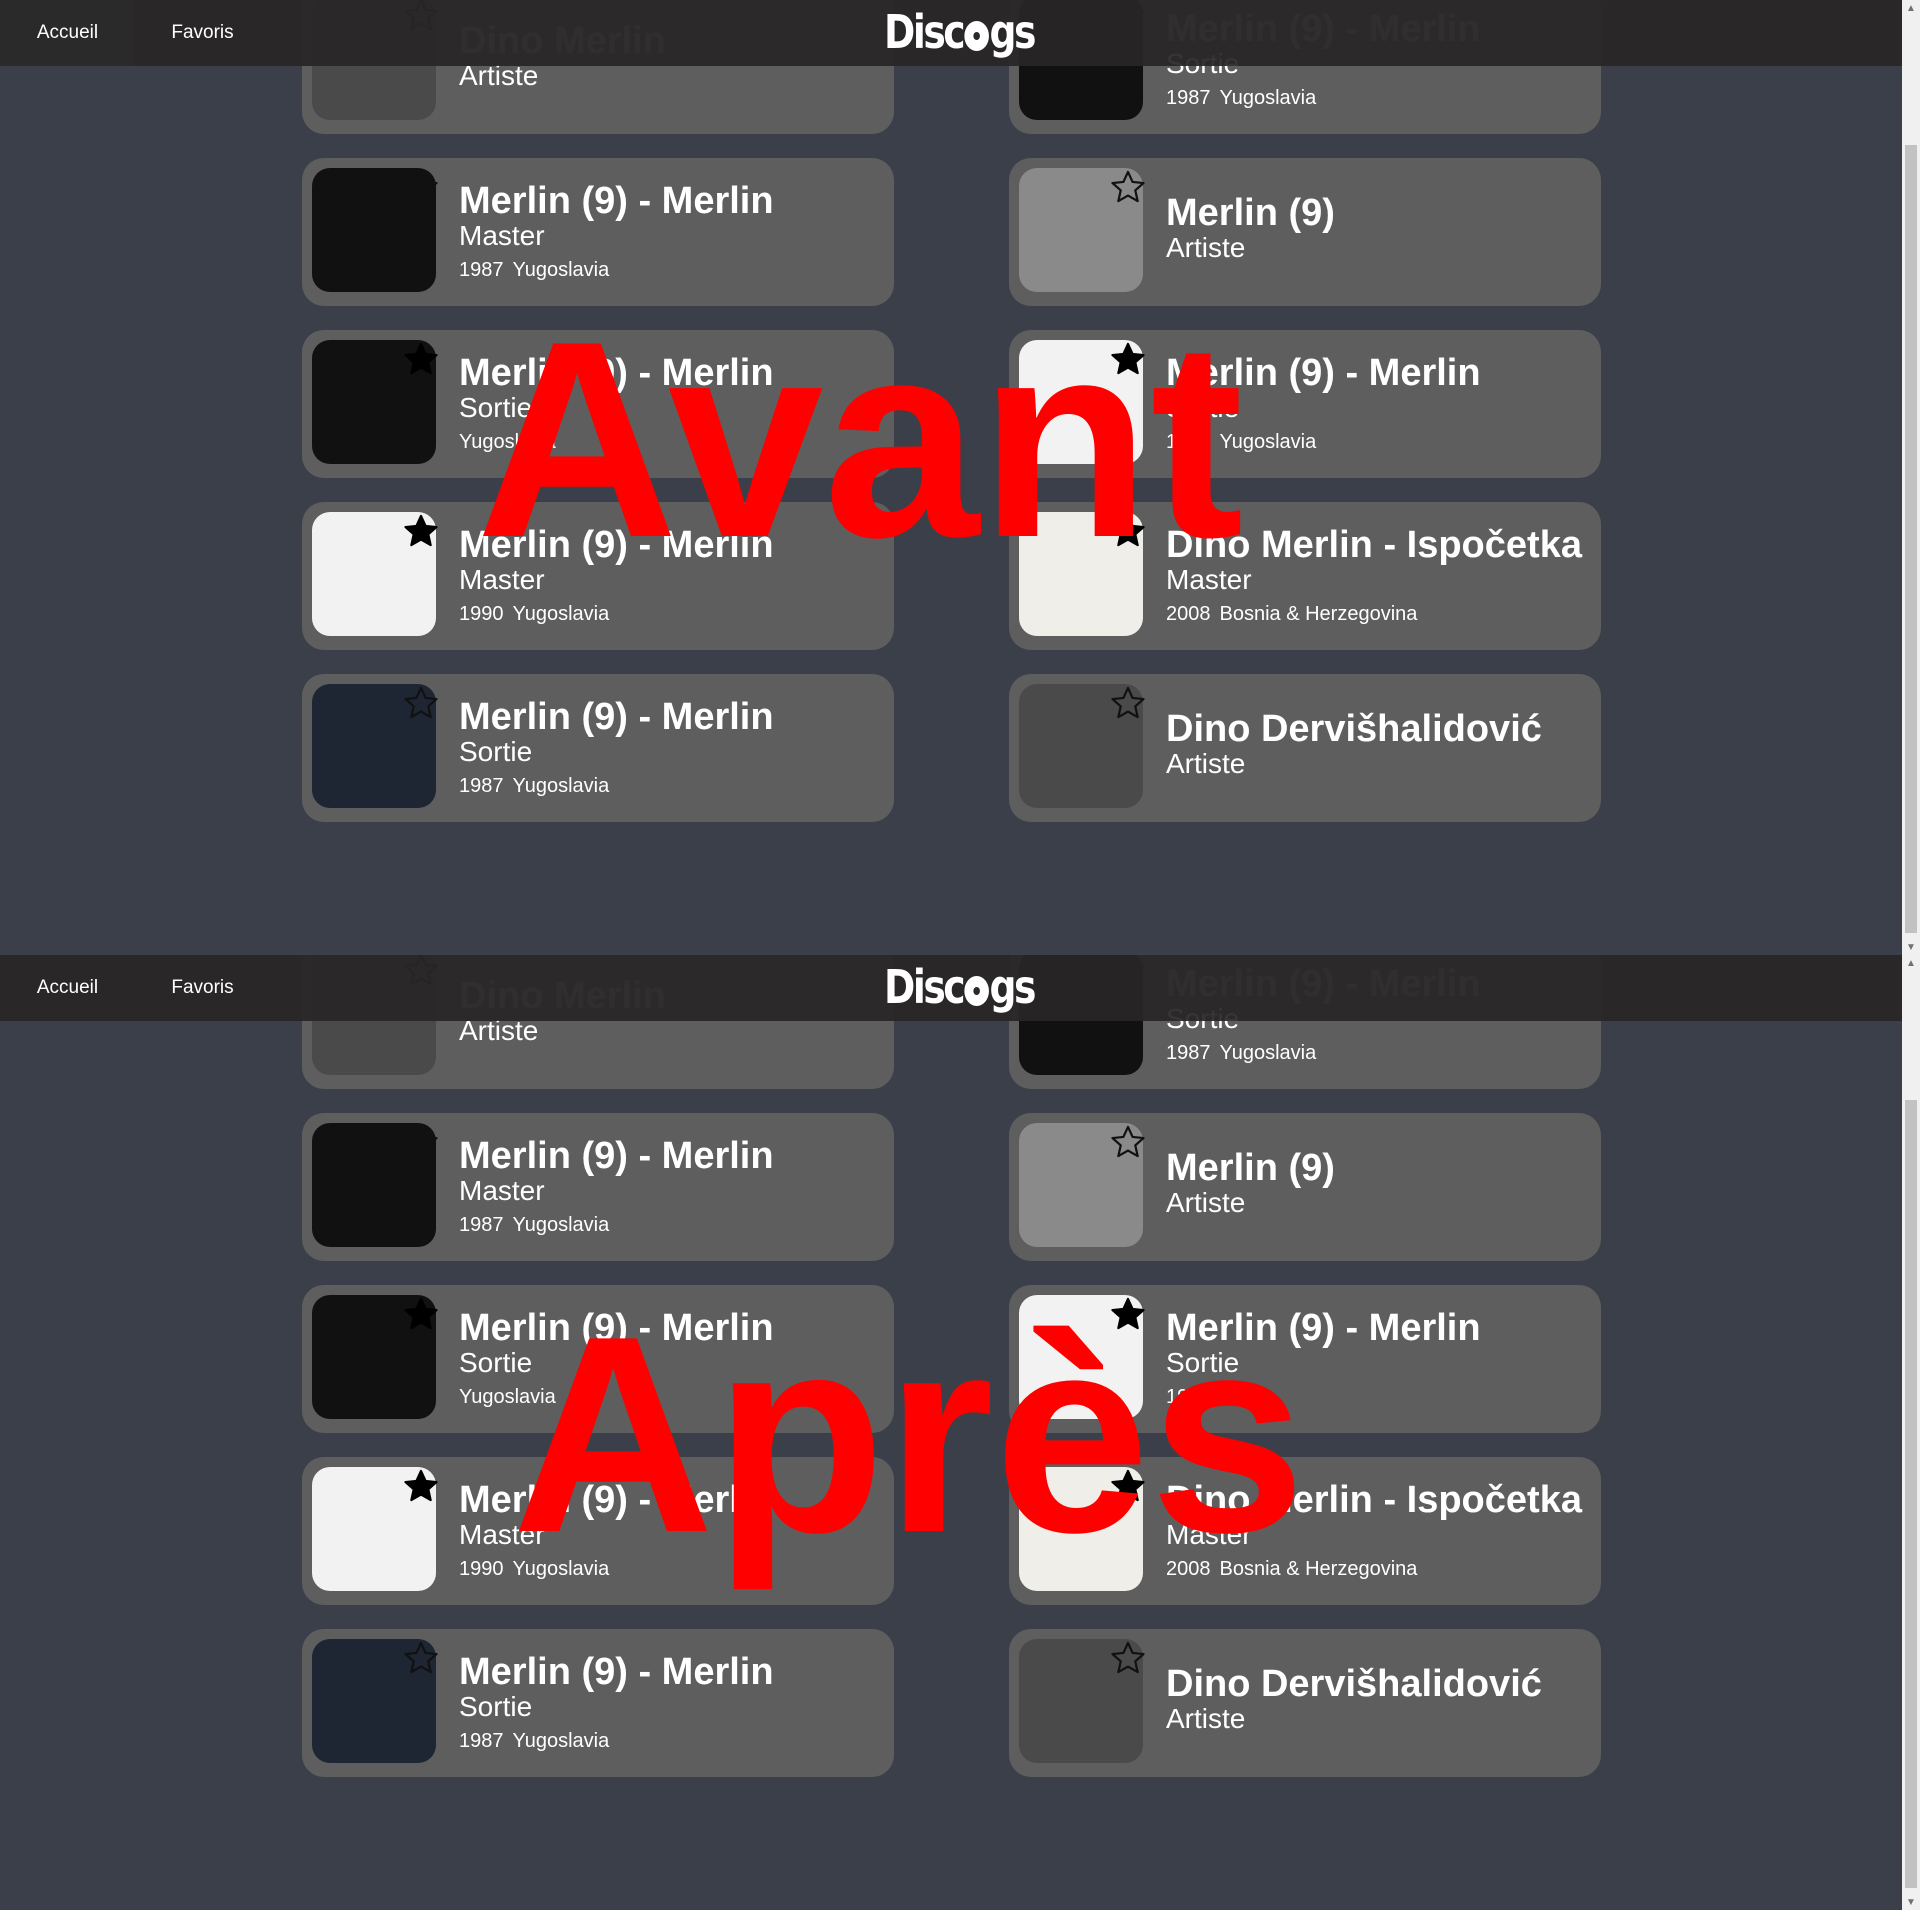 This screenshot has width=1920, height=1910. What do you see at coordinates (1305, 404) in the screenshot?
I see `result-card: Merlin (9) - Merlin Sortie 1990 Yugoslavia` at bounding box center [1305, 404].